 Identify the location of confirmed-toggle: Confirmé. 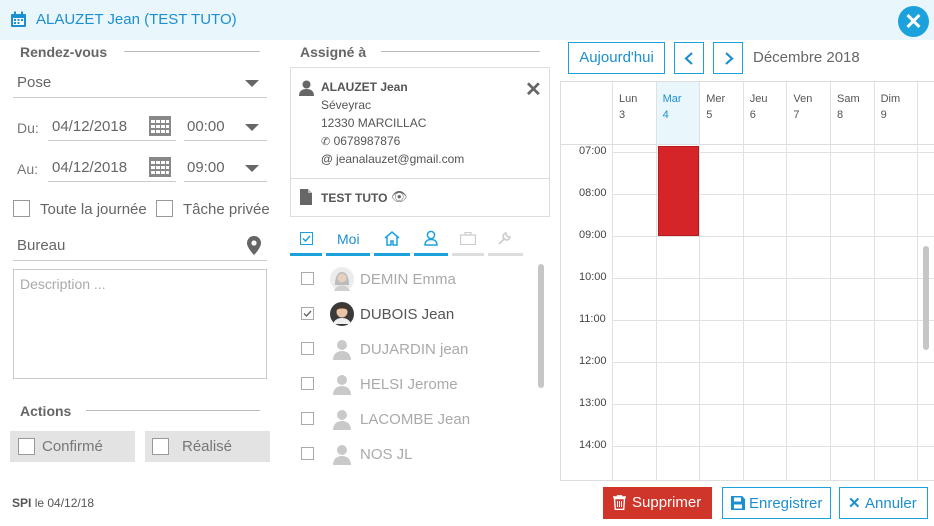
(72, 446).